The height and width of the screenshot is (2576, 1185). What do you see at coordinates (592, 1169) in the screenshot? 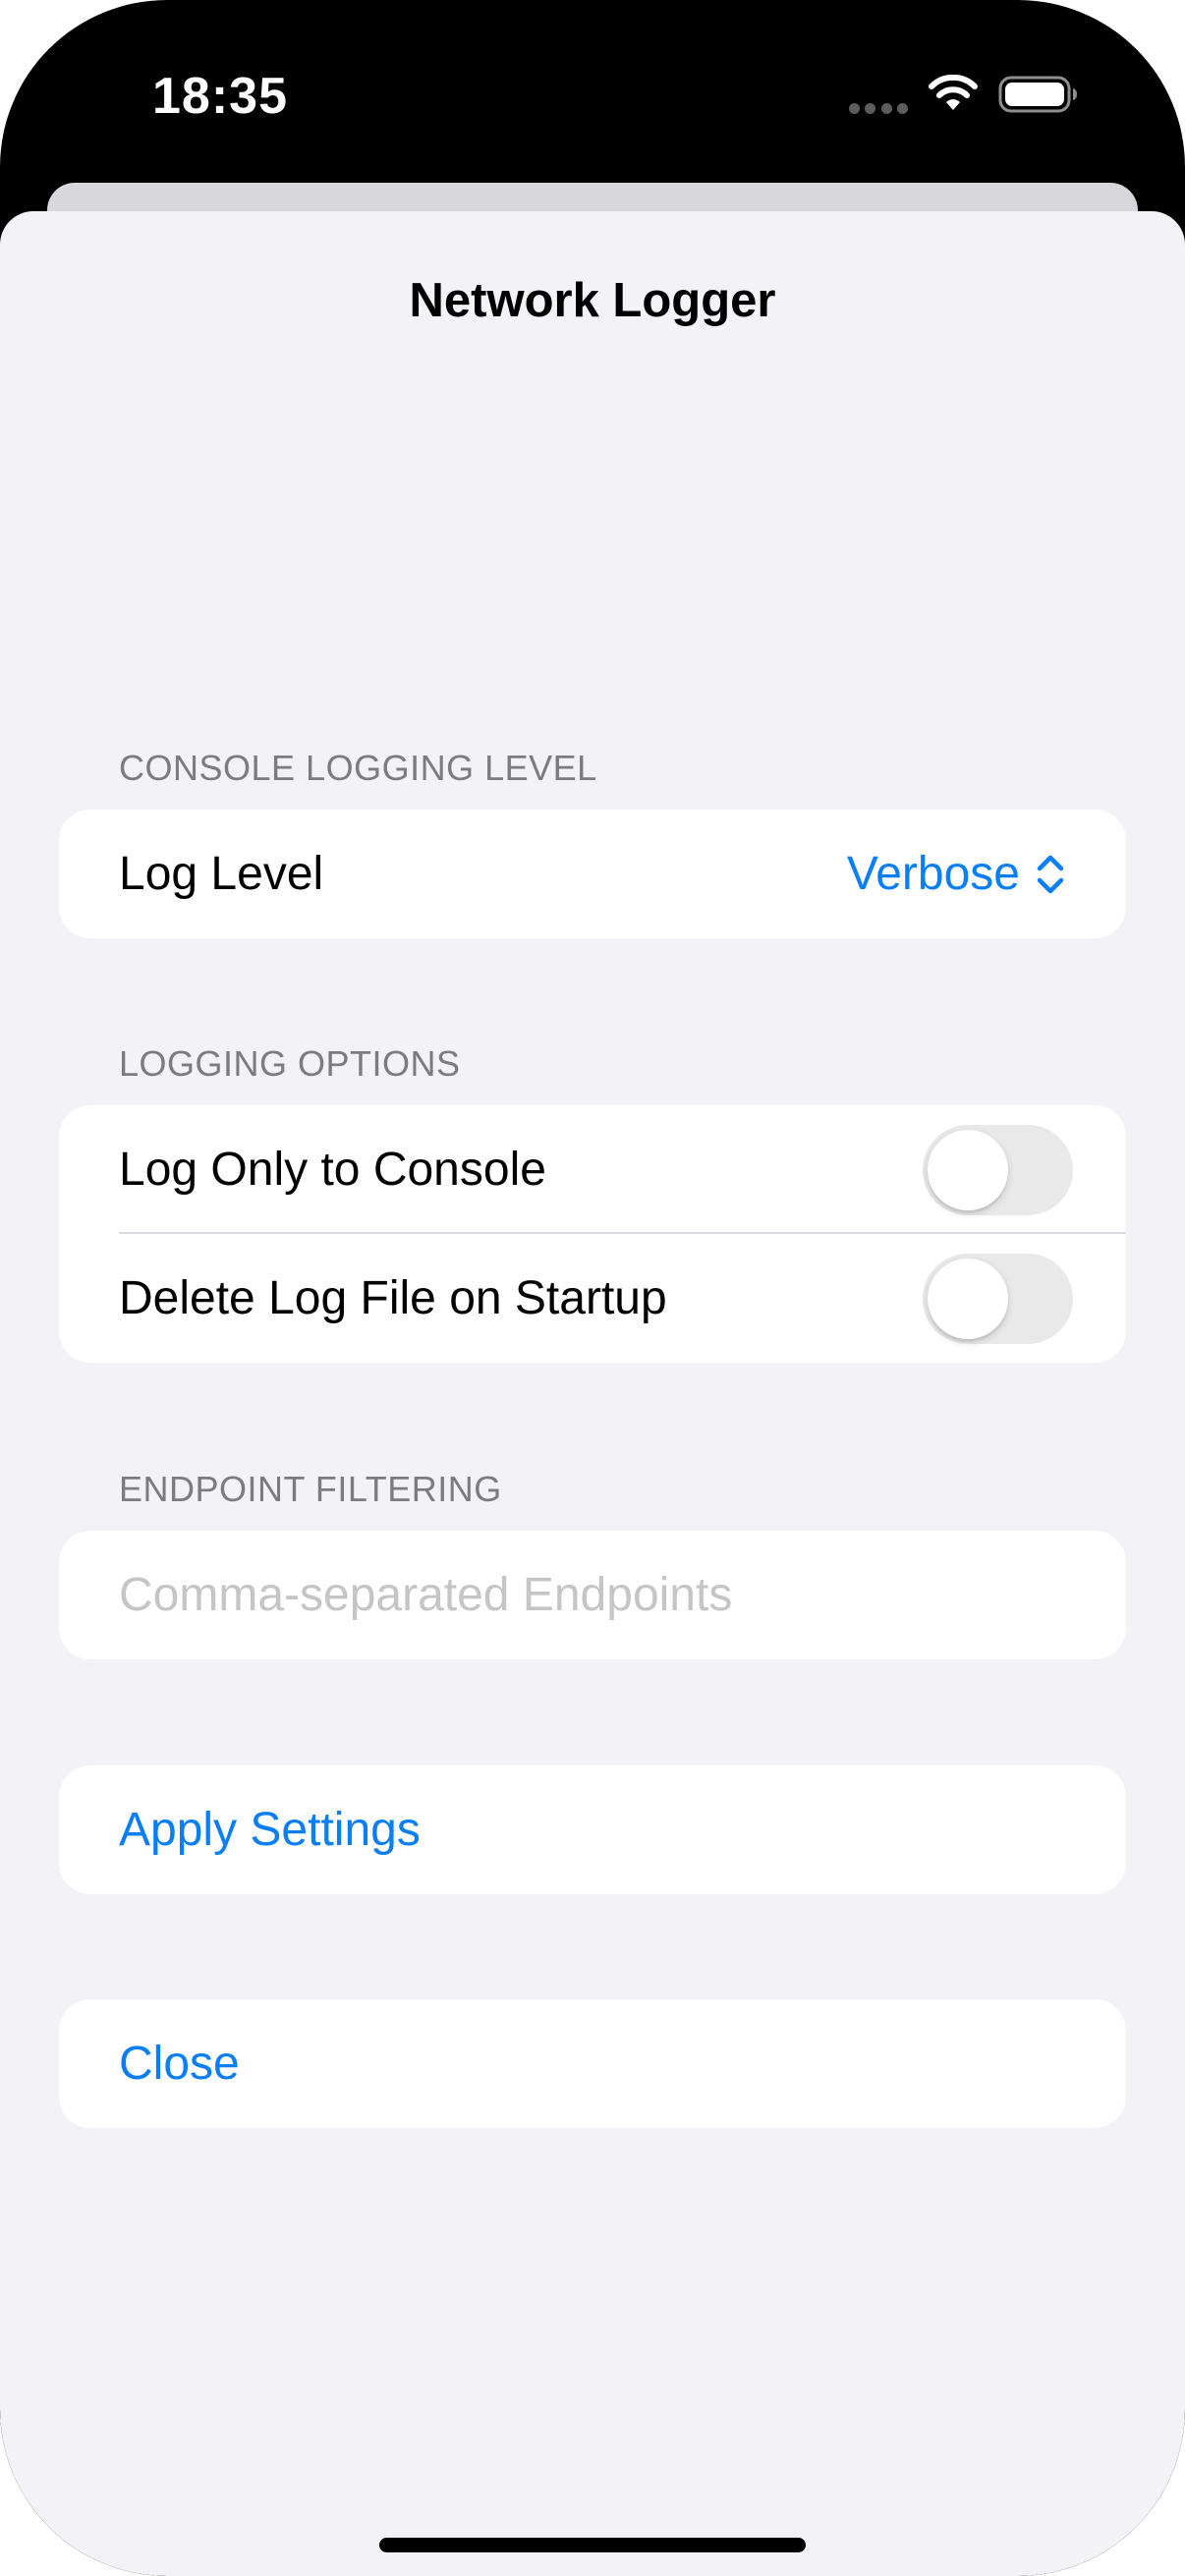
I see `log-only-console-row: Log Only to Console` at bounding box center [592, 1169].